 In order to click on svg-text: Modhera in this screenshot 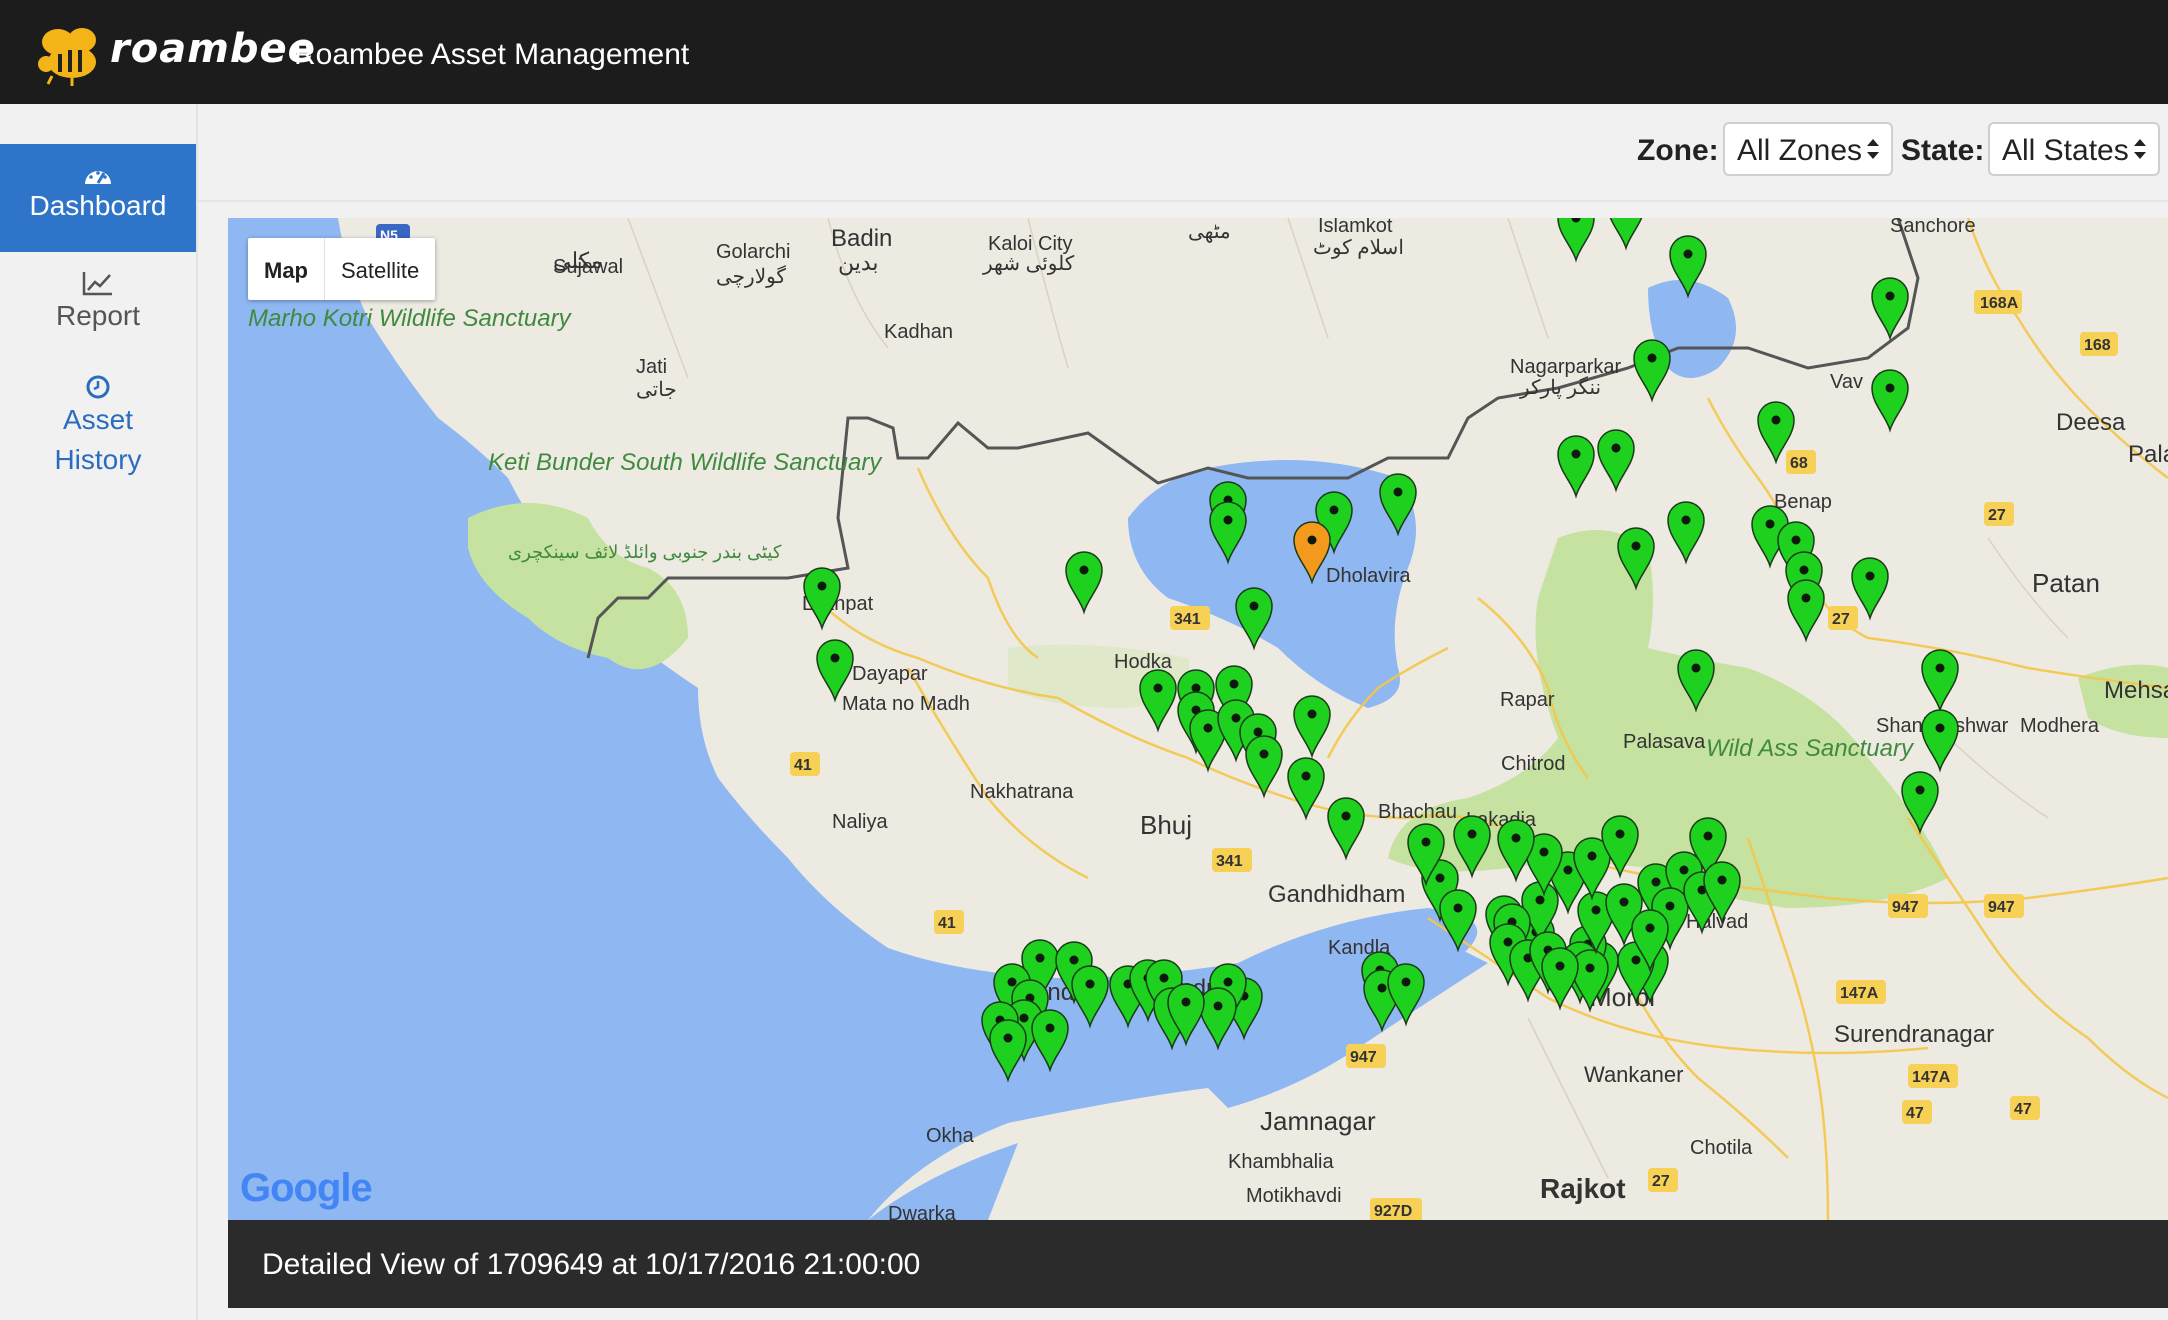, I will do `click(2060, 726)`.